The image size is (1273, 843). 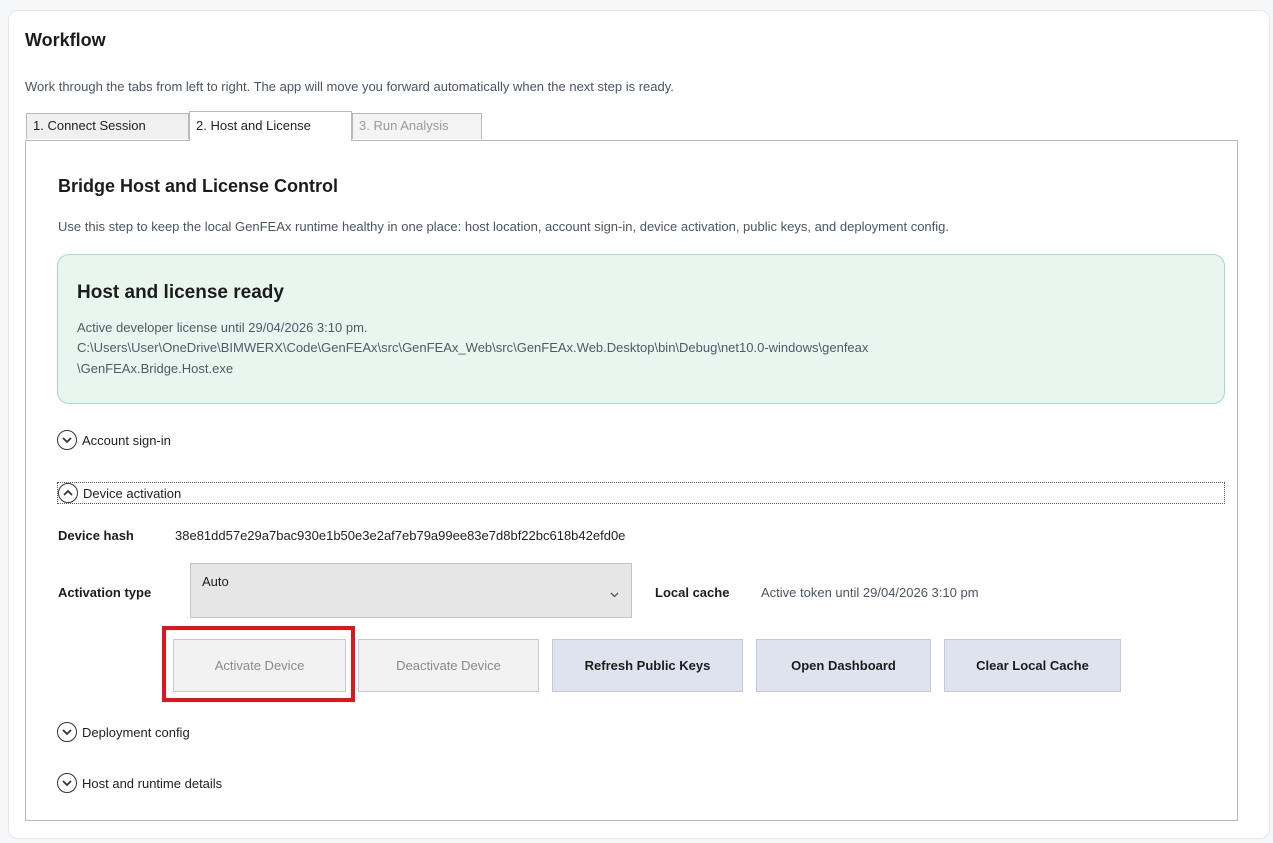 I want to click on chevron-down-icon, so click(x=614, y=593).